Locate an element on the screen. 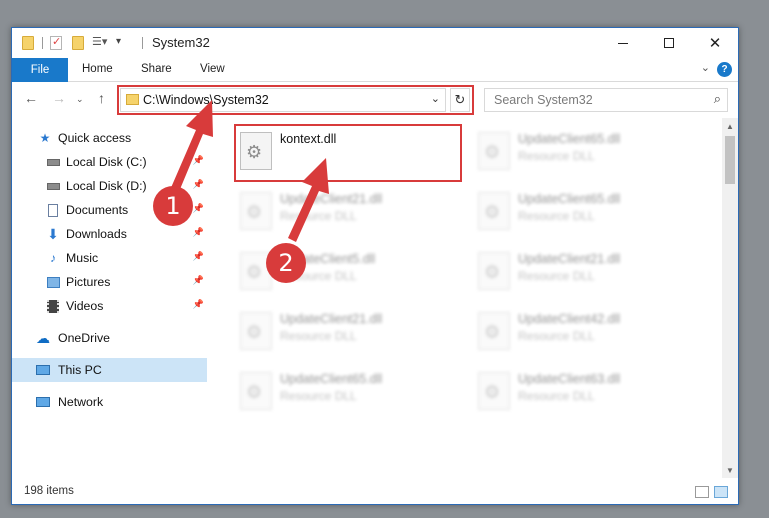 The width and height of the screenshot is (769, 518). sidebar-item-downloads: ⬇ Downloads 📌 is located at coordinates (109, 234).